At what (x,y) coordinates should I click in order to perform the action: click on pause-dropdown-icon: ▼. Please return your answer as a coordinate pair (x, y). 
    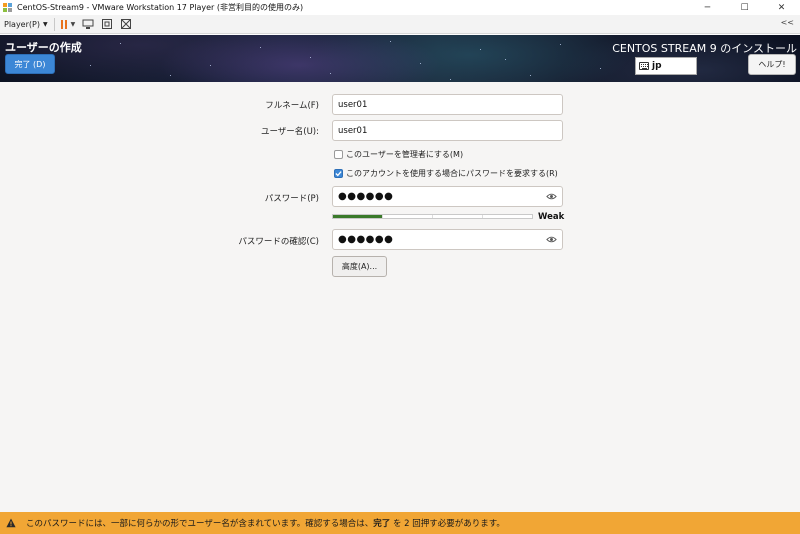
    Looking at the image, I should click on (73, 24).